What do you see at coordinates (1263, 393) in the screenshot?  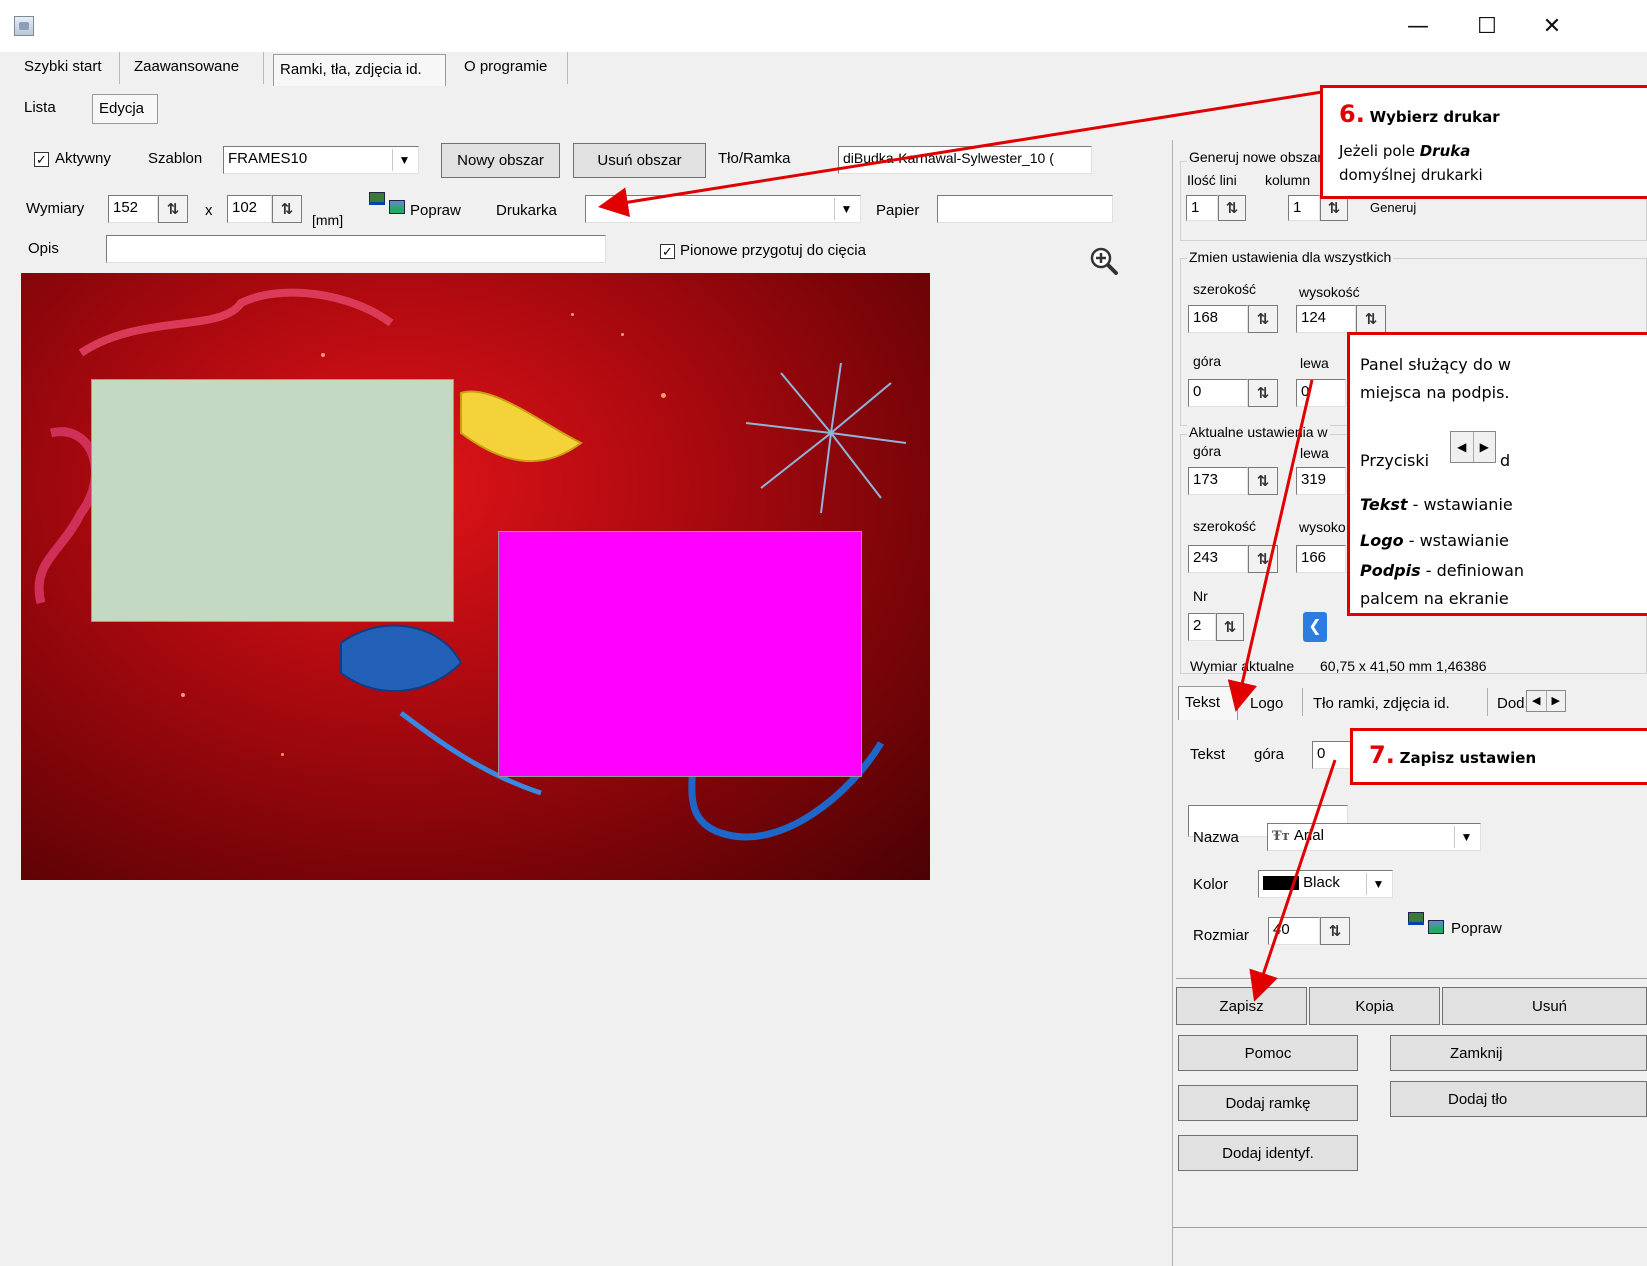 I see `gora-spinner: ⇅` at bounding box center [1263, 393].